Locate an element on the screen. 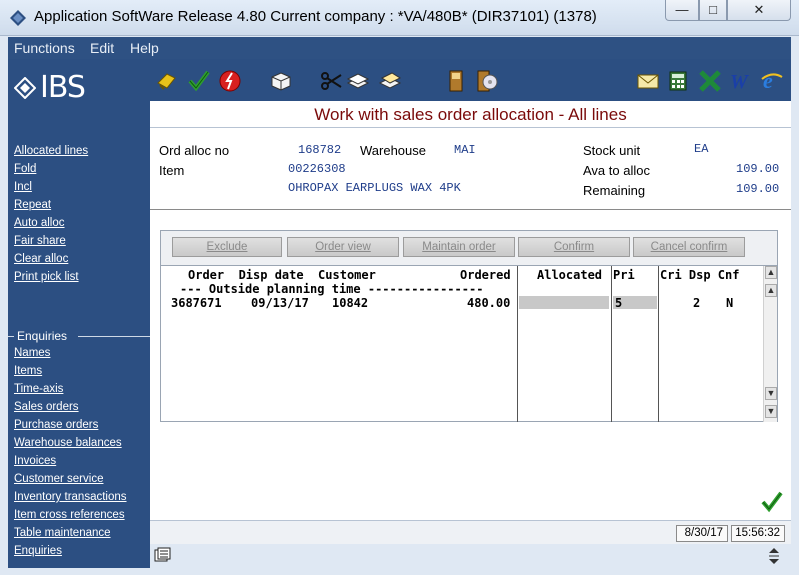  status-bar: 8/30/17 15:56:32 is located at coordinates (470, 532).